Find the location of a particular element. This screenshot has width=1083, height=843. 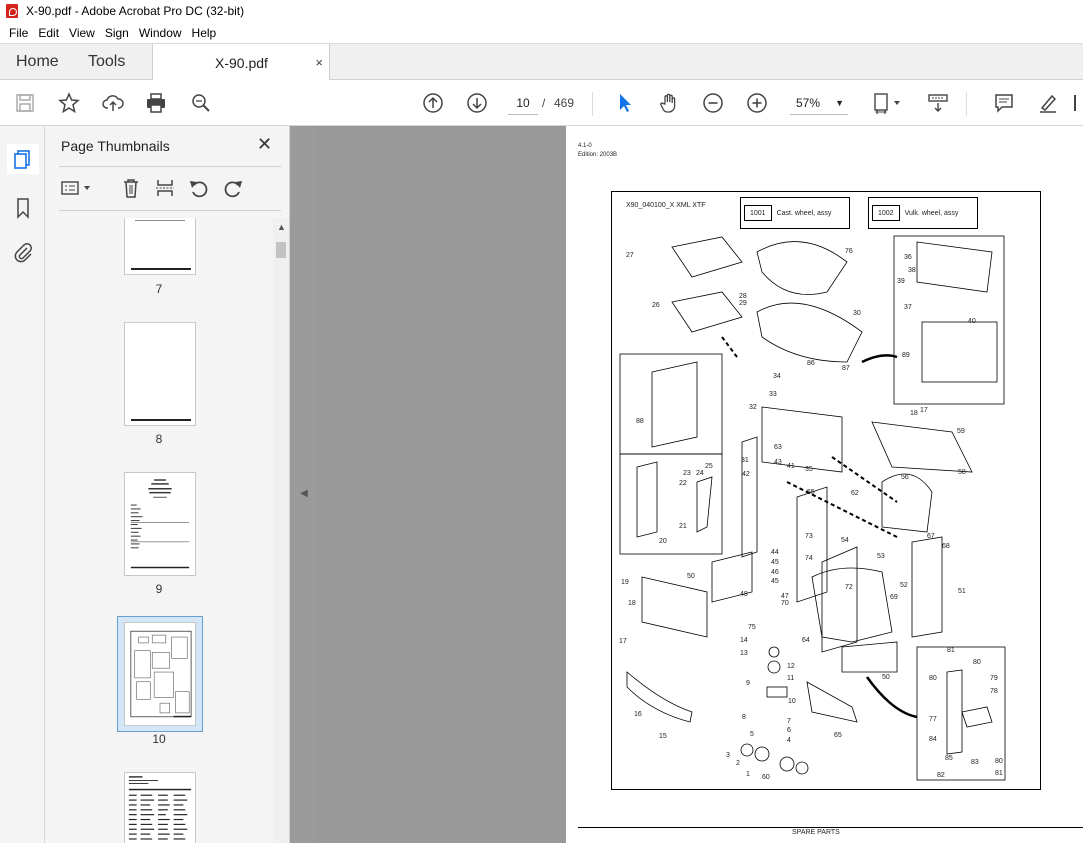

tab-bar: Home Tools X-90.pdf × is located at coordinates (541, 62).